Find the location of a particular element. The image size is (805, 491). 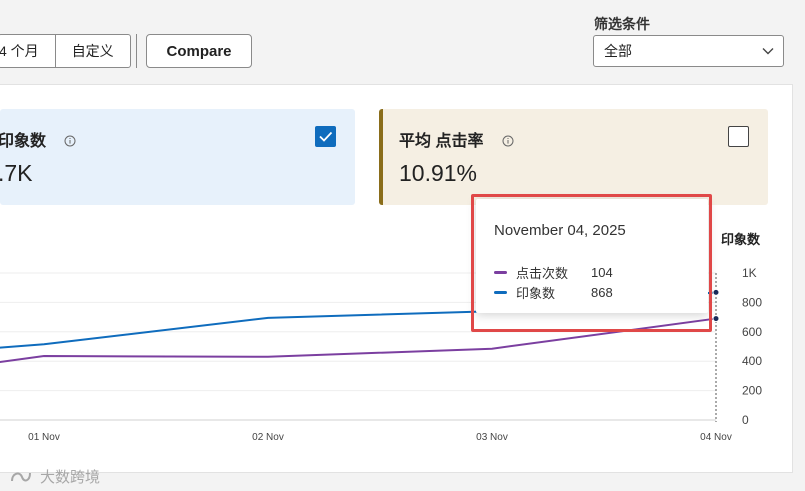

right-axis-tick-label: 1K is located at coordinates (749, 273).